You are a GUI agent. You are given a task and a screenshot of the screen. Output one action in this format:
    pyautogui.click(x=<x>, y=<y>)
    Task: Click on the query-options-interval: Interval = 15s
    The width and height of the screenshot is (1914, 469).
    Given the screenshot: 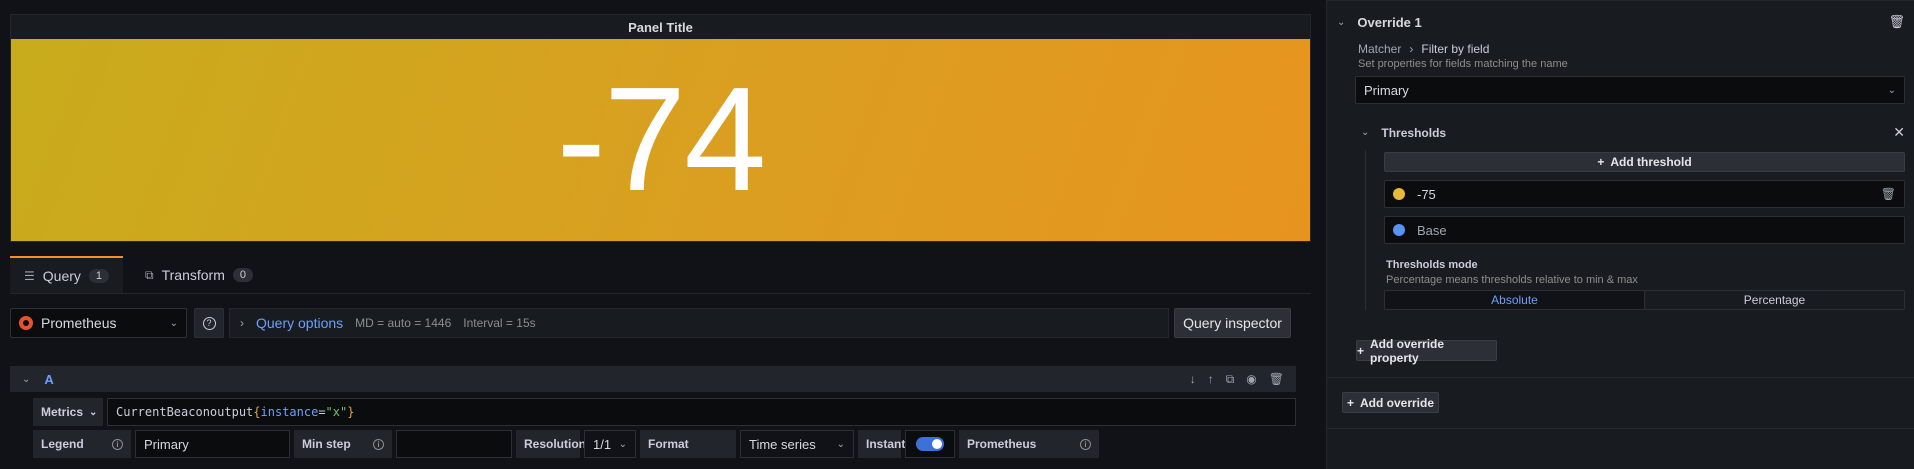 What is the action you would take?
    pyautogui.click(x=499, y=323)
    